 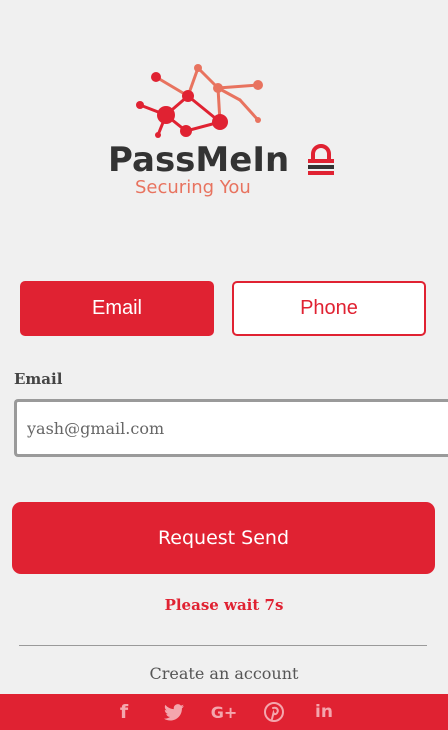 I want to click on social-footer: f G+ in, so click(x=224, y=712).